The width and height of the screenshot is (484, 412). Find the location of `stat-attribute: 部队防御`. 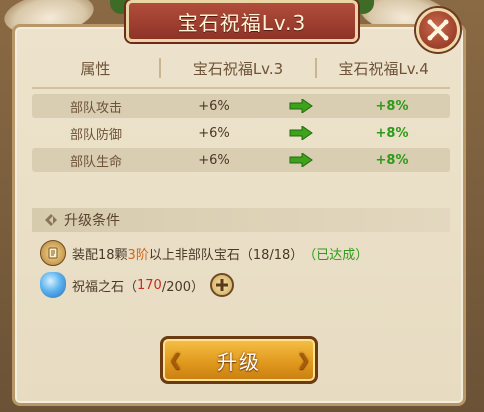

stat-attribute: 部队防御 is located at coordinates (95, 135).